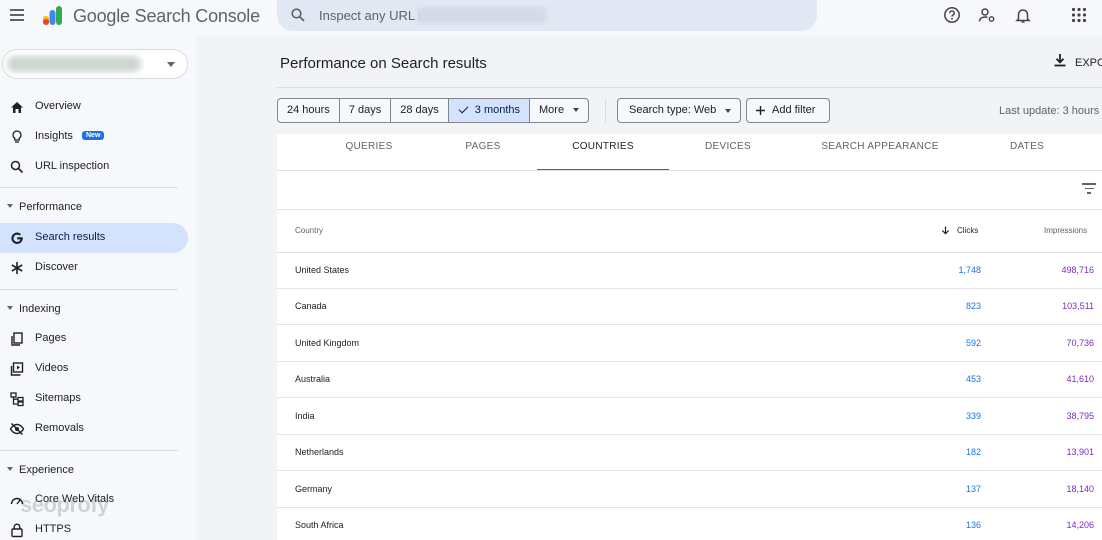 The width and height of the screenshot is (1102, 540). What do you see at coordinates (50, 207) in the screenshot?
I see `section-label: Performance` at bounding box center [50, 207].